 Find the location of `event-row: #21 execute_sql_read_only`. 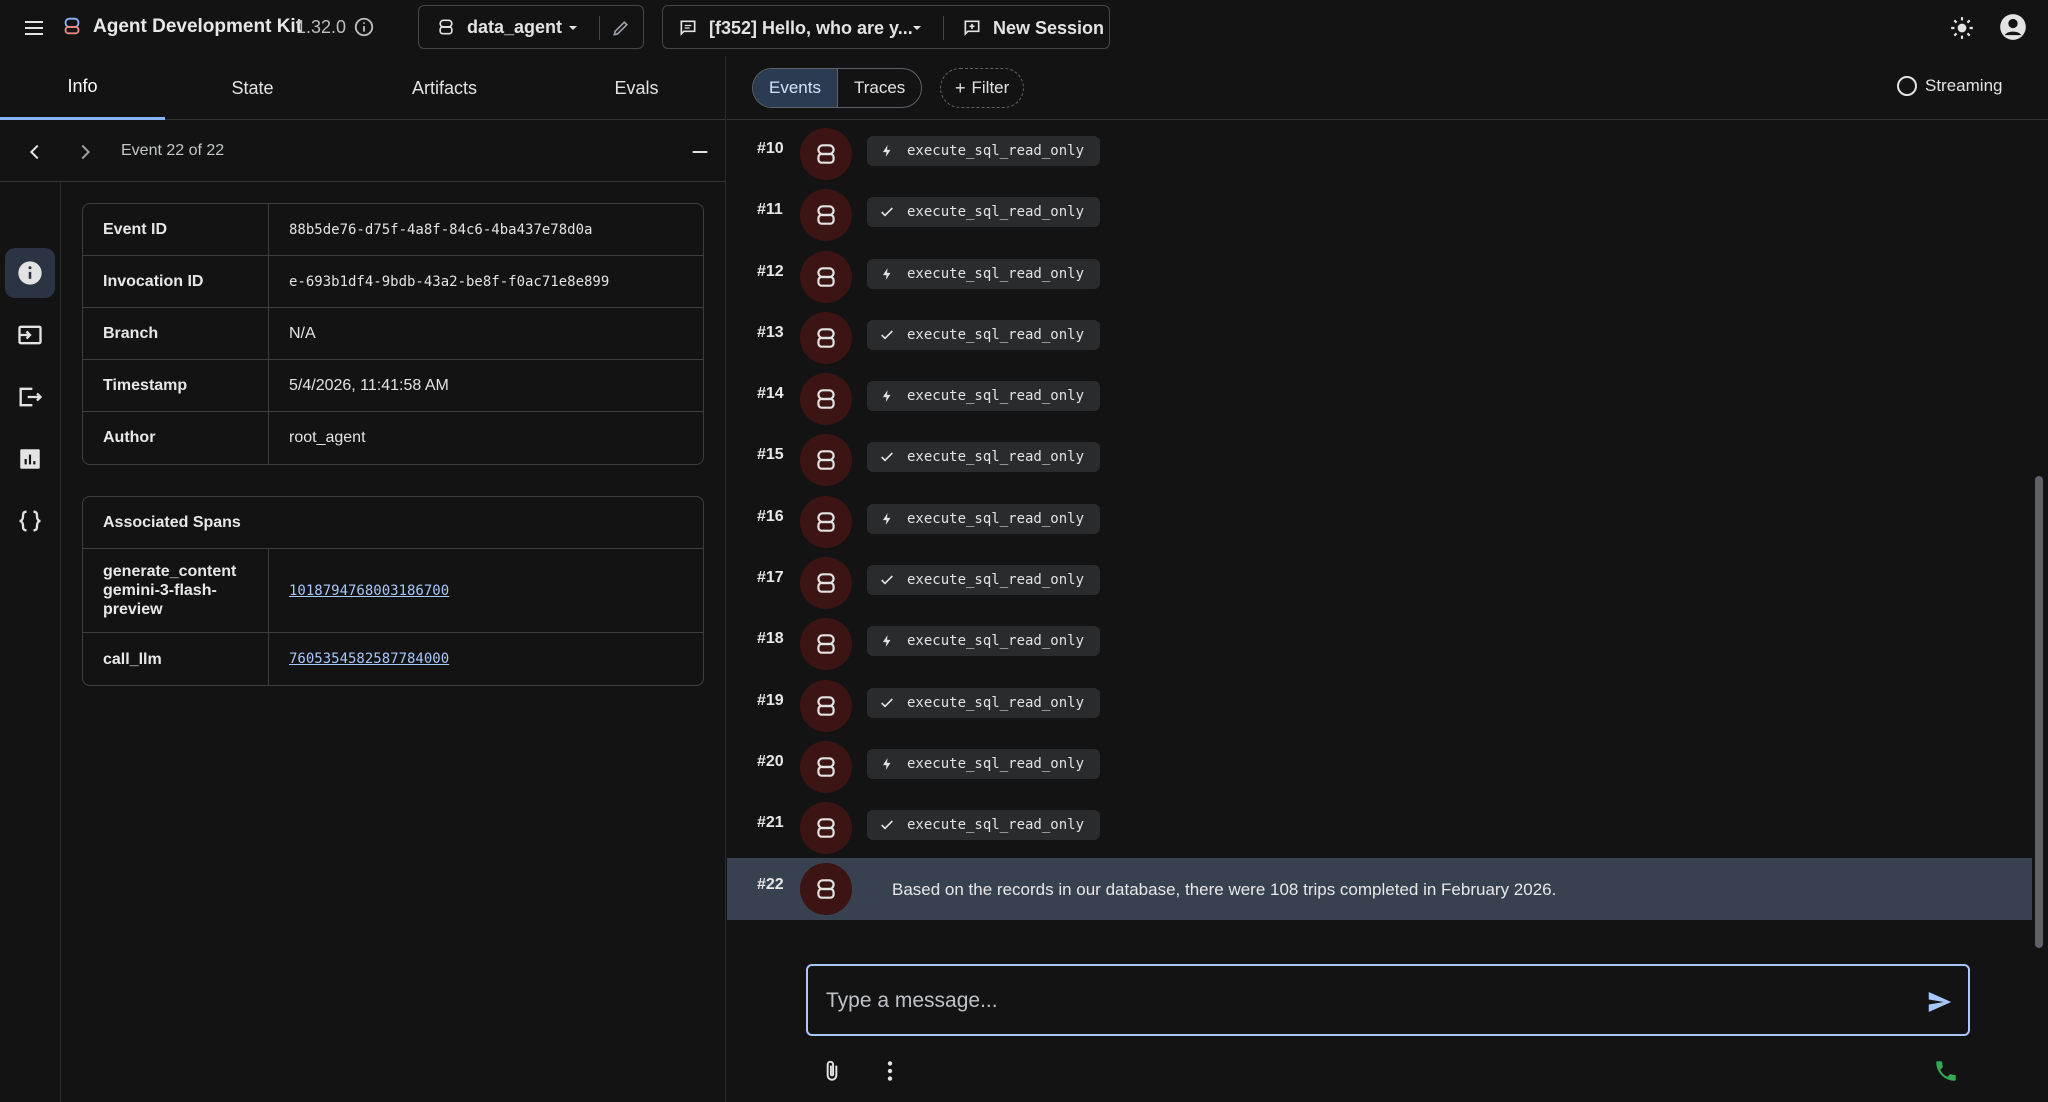

event-row: #21 execute_sql_read_only is located at coordinates (1379, 824).